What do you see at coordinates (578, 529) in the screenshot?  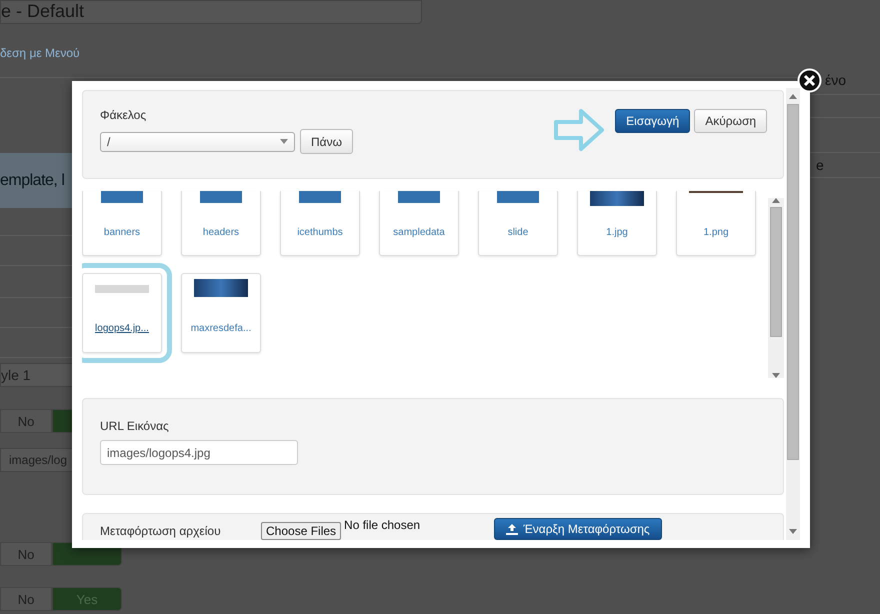 I see `start-upload-button: Έναρξη Μεταφόρτωσης` at bounding box center [578, 529].